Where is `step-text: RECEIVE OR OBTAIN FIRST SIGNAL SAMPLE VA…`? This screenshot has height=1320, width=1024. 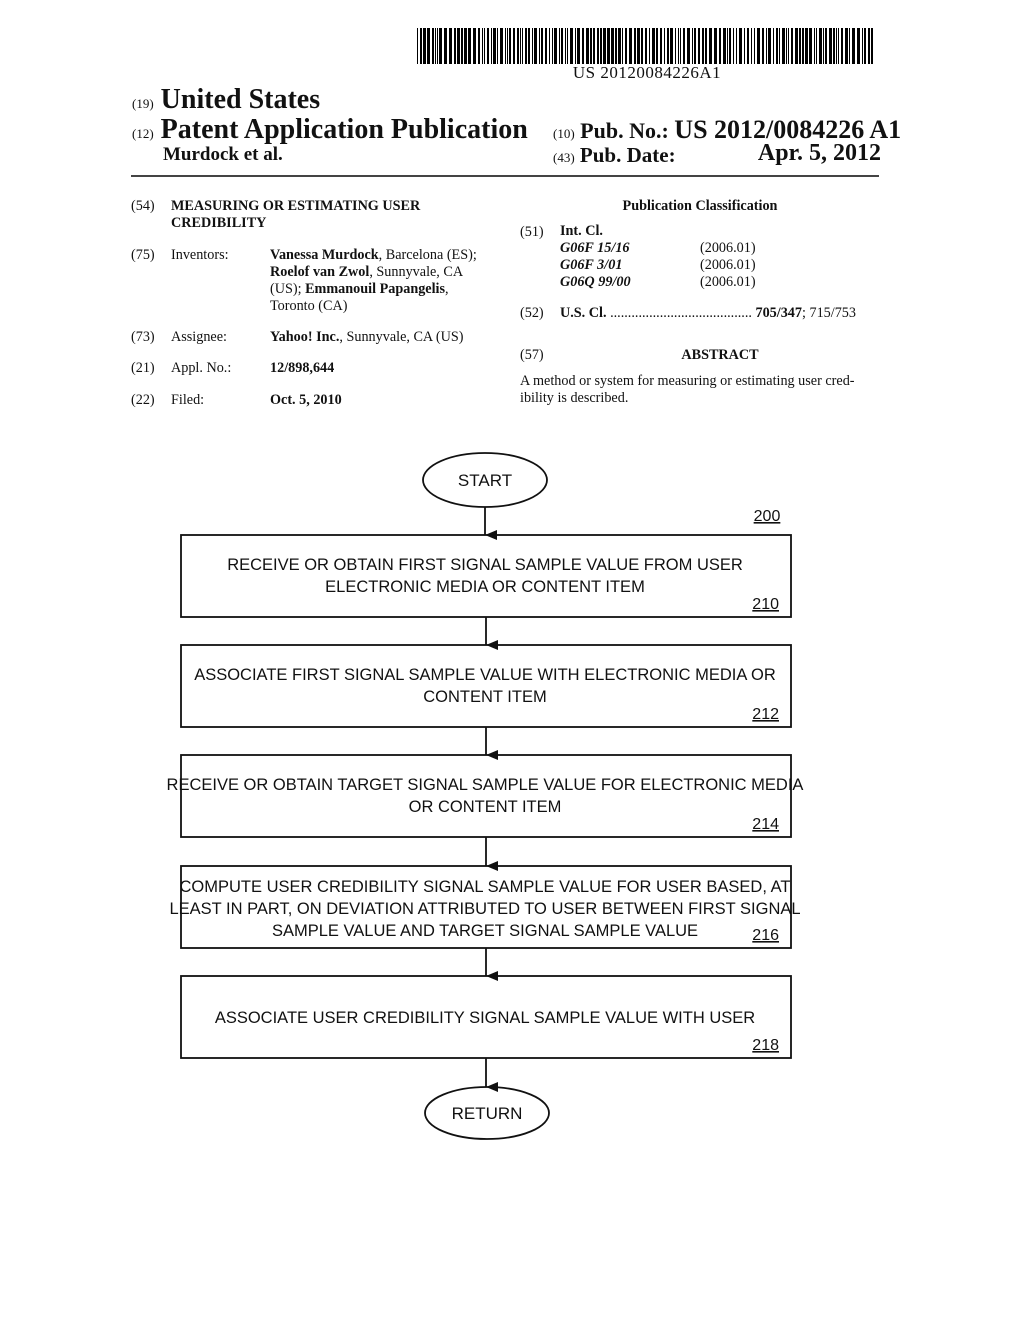
step-text: RECEIVE OR OBTAIN FIRST SIGNAL SAMPLE VA… is located at coordinates (485, 565).